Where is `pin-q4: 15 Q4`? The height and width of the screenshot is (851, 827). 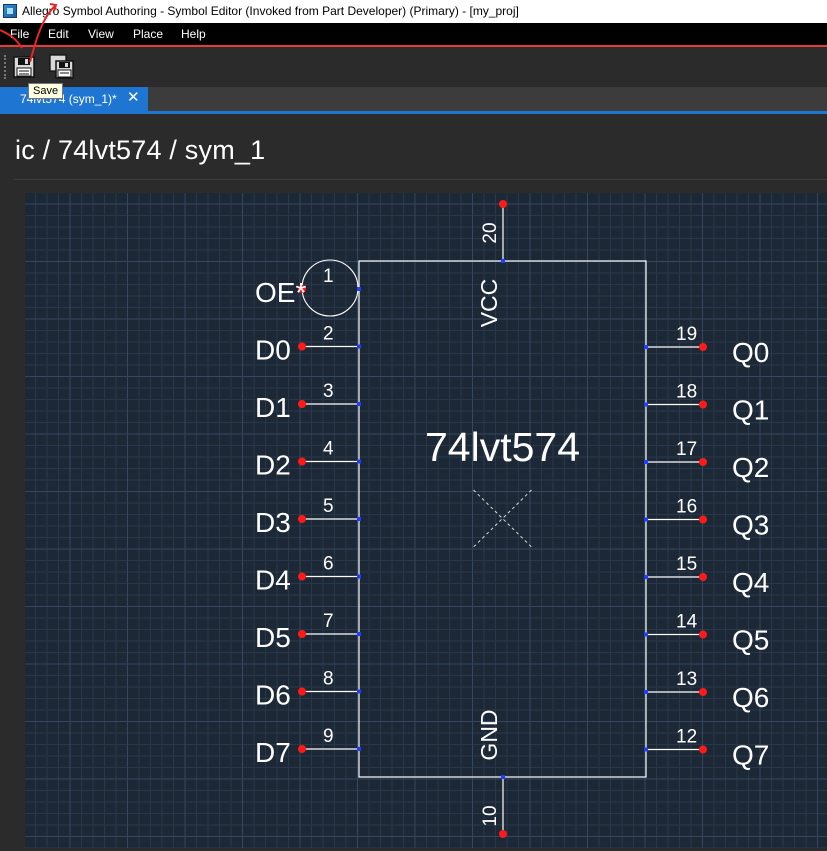
pin-q4: 15 Q4 is located at coordinates (706, 576).